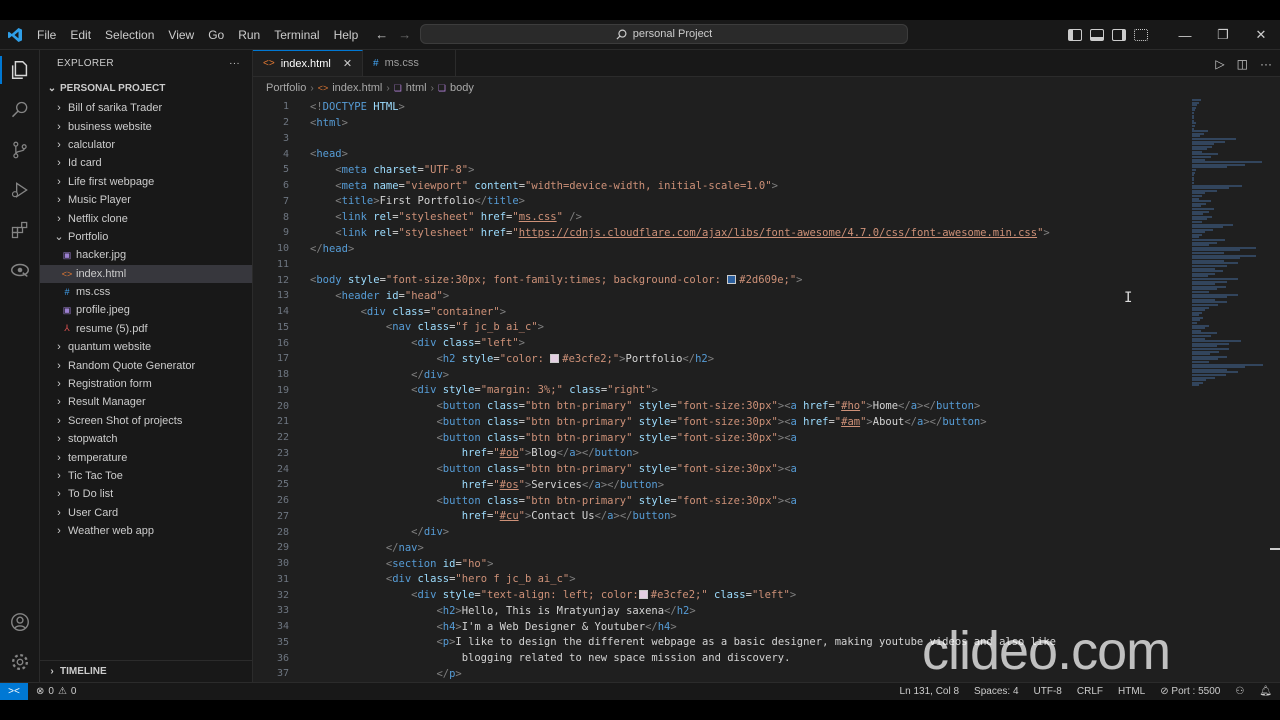  Describe the element at coordinates (1119, 35) in the screenshot. I see `toggle-secondary-sidebar-icon` at that location.